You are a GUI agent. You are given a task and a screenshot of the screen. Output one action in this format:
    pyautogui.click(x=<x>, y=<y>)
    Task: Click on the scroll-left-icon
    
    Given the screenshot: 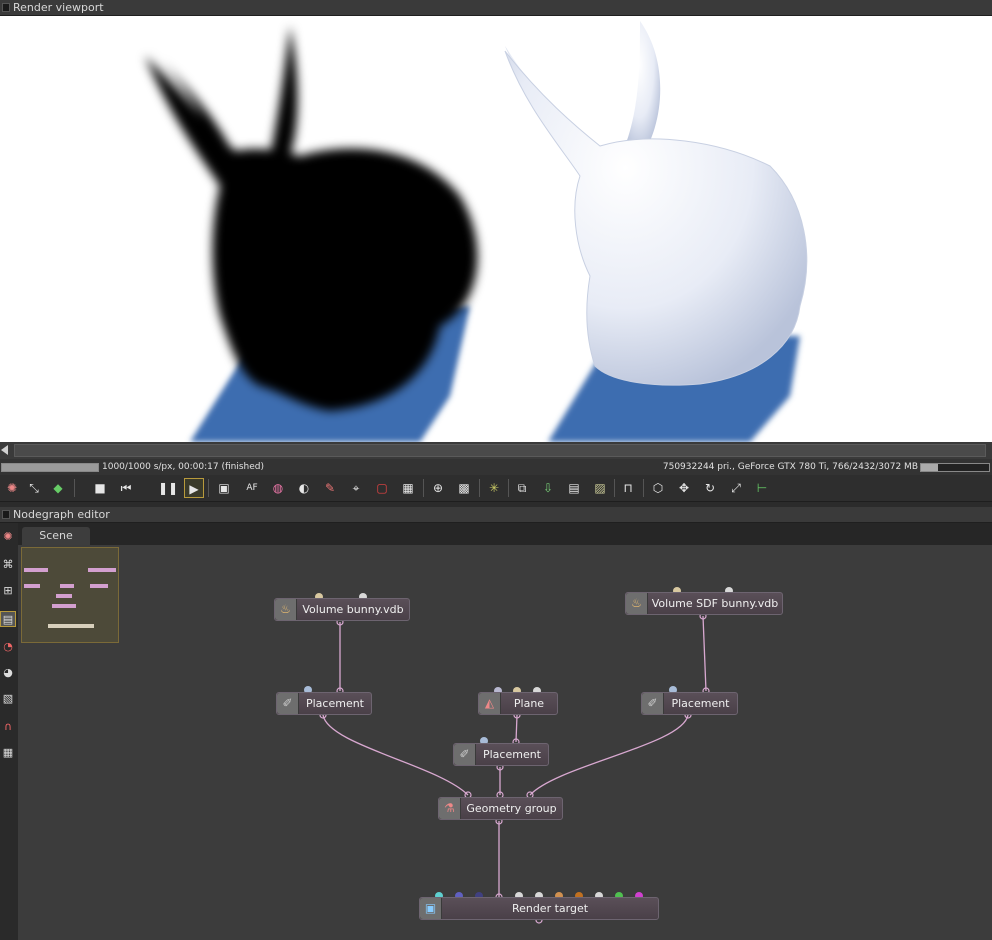 What is the action you would take?
    pyautogui.click(x=4, y=450)
    